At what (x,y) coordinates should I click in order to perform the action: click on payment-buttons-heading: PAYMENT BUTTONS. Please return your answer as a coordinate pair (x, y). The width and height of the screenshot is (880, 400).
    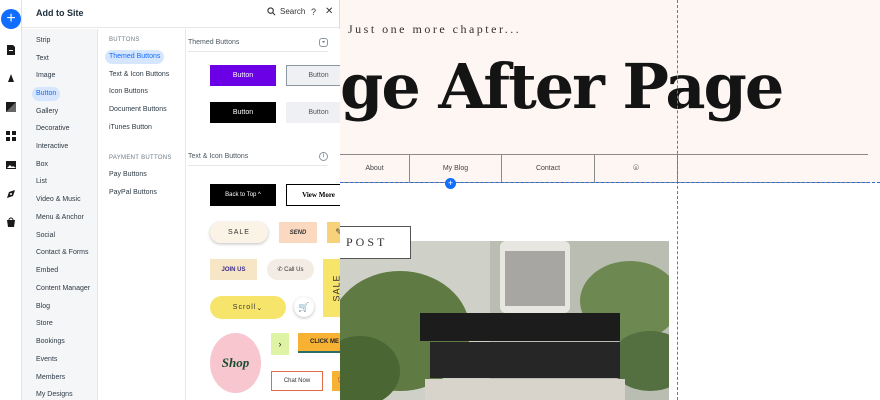
    Looking at the image, I should click on (140, 158).